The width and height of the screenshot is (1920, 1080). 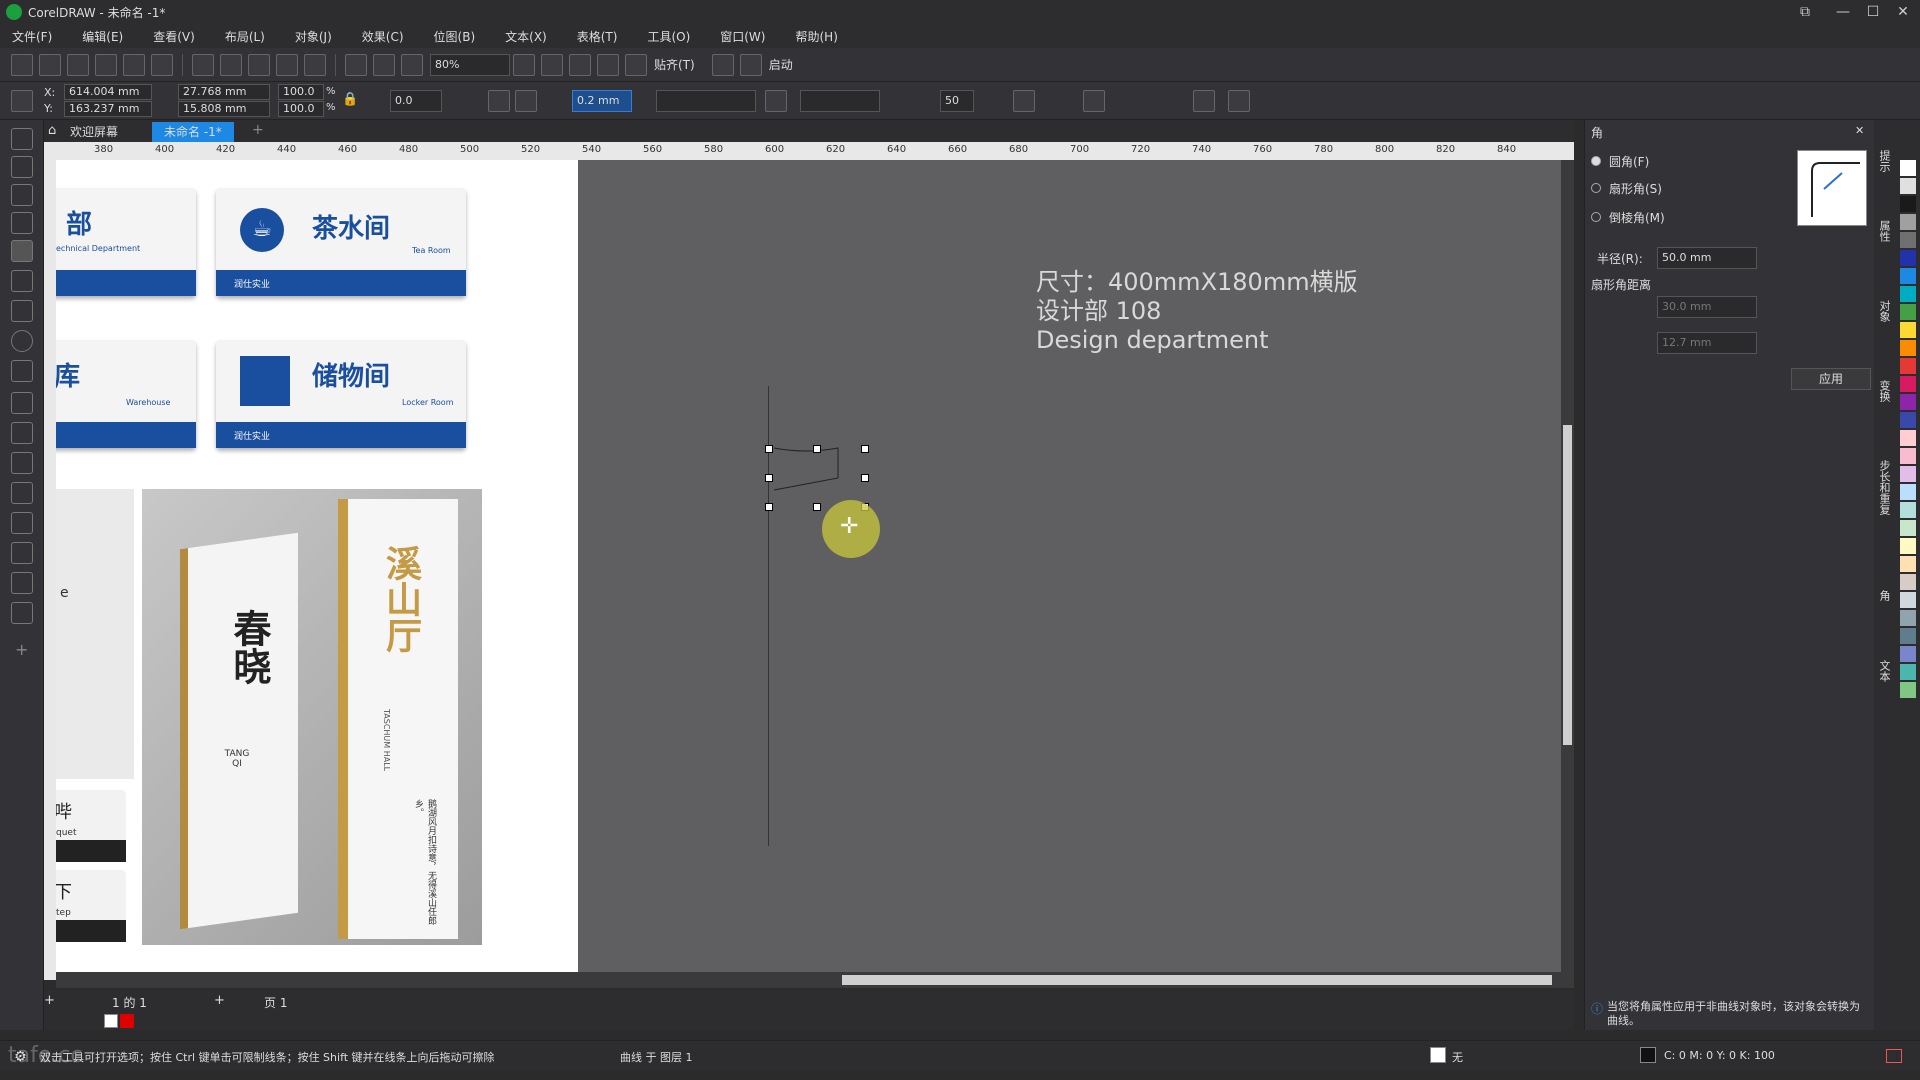 What do you see at coordinates (416, 101) in the screenshot?
I see `rotation-angle-field: 0.0` at bounding box center [416, 101].